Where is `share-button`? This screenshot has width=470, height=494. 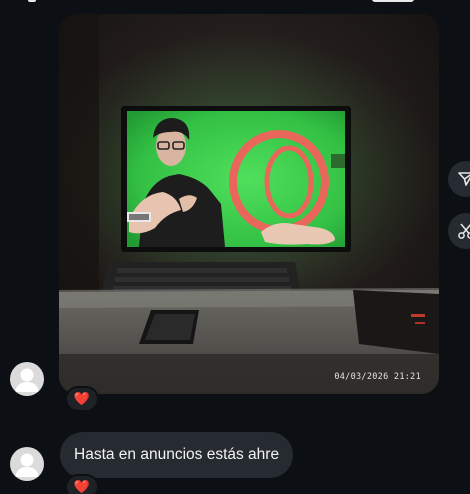
share-button is located at coordinates (459, 179).